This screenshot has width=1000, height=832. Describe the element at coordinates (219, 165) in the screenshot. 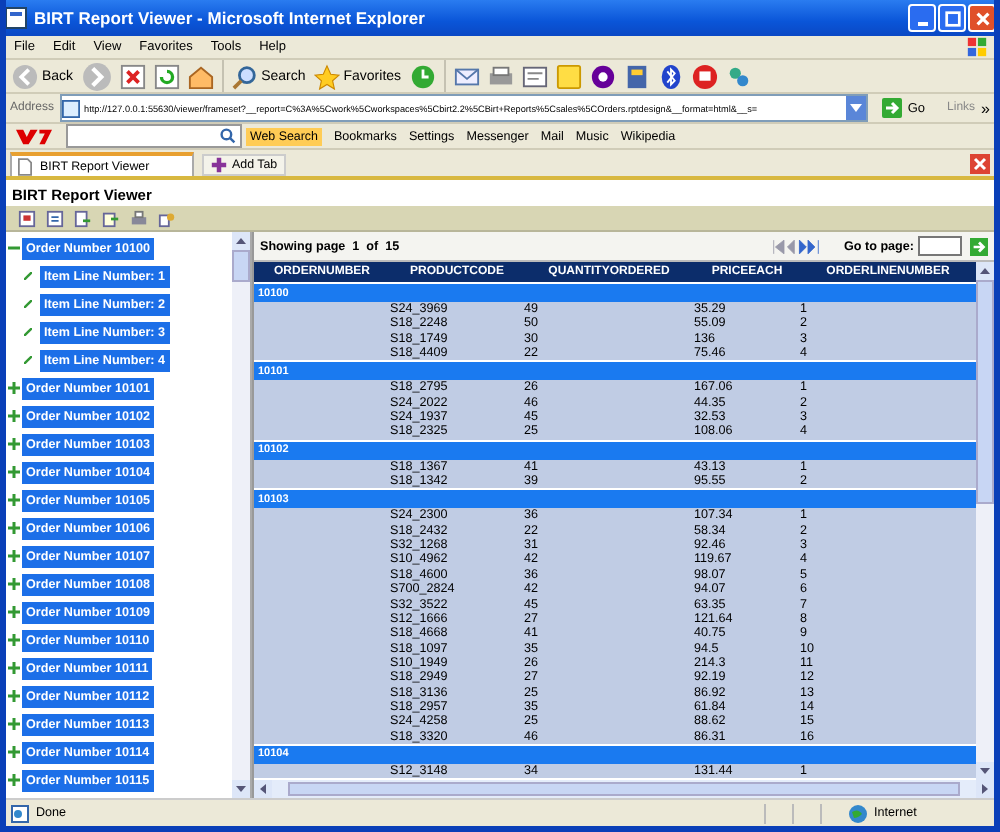

I see `plus-icon` at that location.